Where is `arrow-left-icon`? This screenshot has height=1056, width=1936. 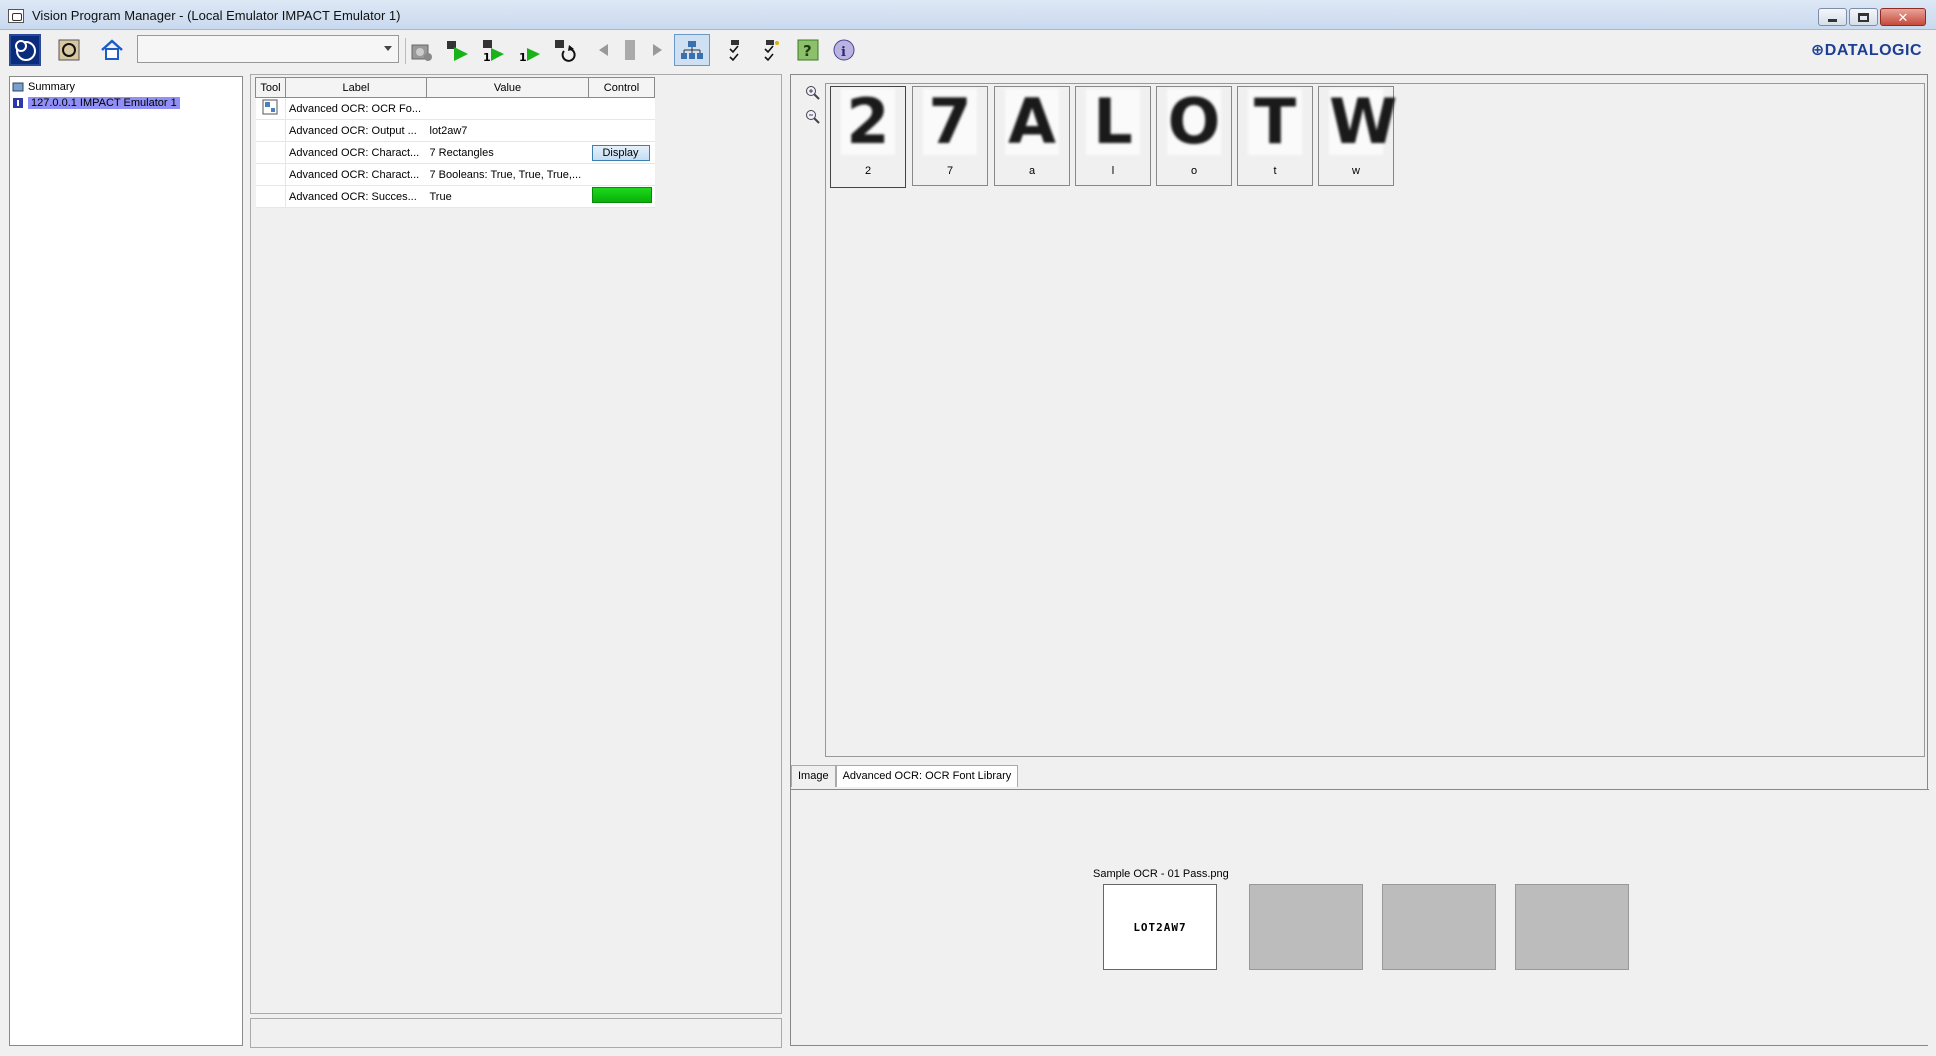
arrow-left-icon is located at coordinates (603, 50).